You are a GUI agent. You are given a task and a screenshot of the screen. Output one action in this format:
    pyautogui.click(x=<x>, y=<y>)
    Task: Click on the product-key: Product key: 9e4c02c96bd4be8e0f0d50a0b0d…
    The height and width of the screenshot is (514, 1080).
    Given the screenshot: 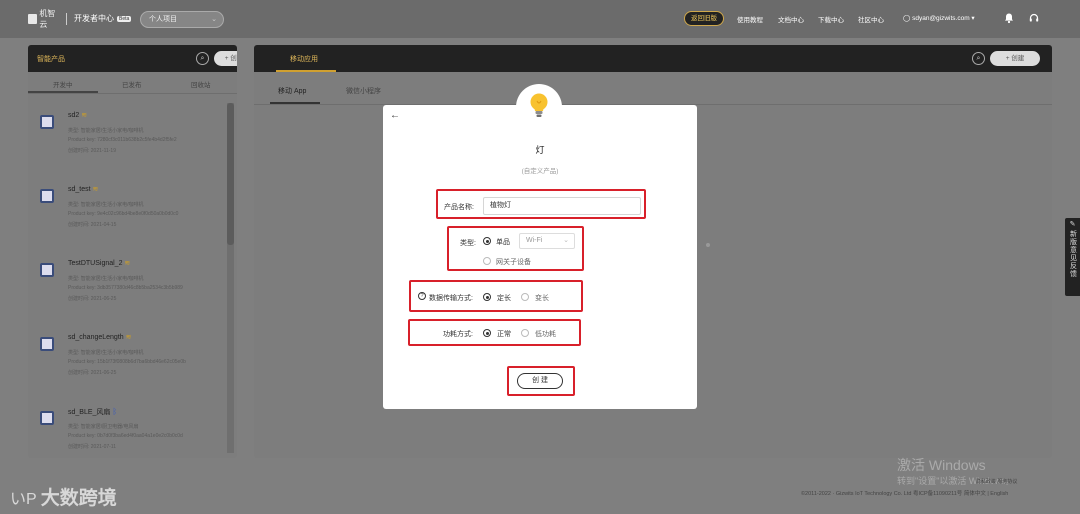 What is the action you would take?
    pyautogui.click(x=123, y=214)
    